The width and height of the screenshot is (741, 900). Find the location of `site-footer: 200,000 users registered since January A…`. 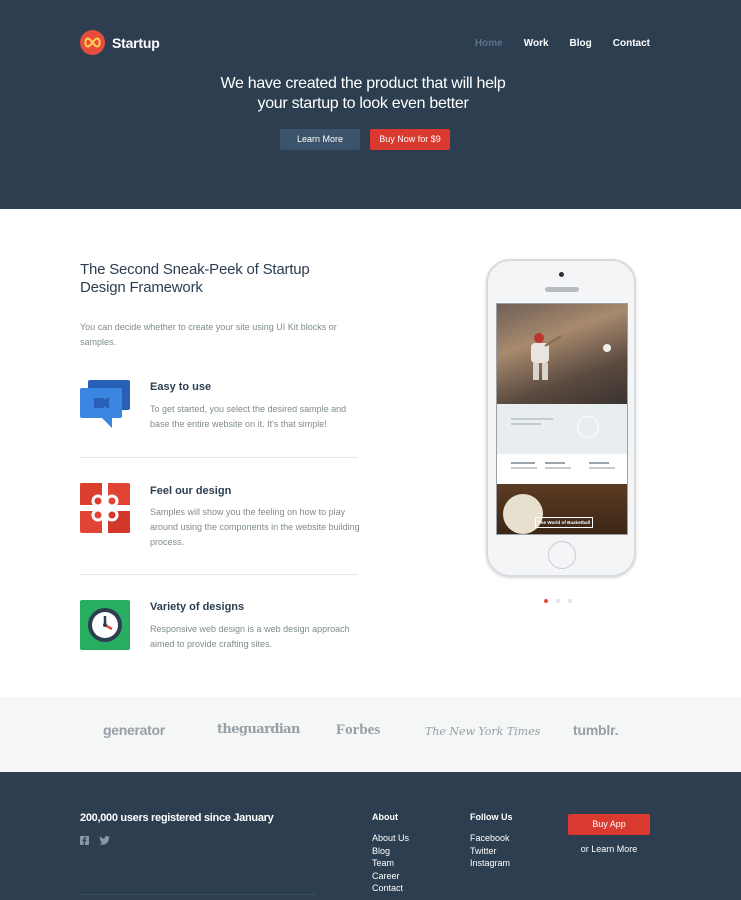

site-footer: 200,000 users registered since January A… is located at coordinates (370, 836).